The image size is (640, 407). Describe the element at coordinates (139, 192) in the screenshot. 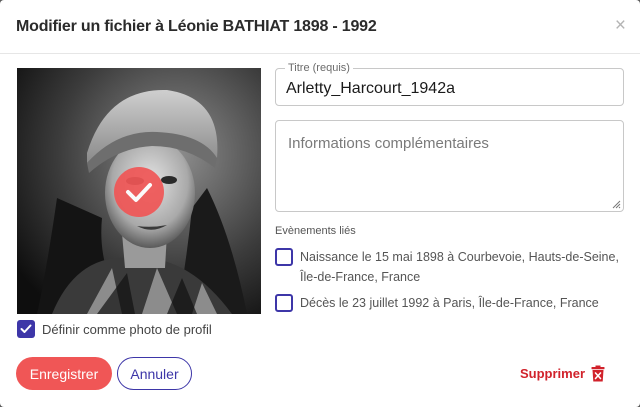

I see `selected-check-icon` at that location.